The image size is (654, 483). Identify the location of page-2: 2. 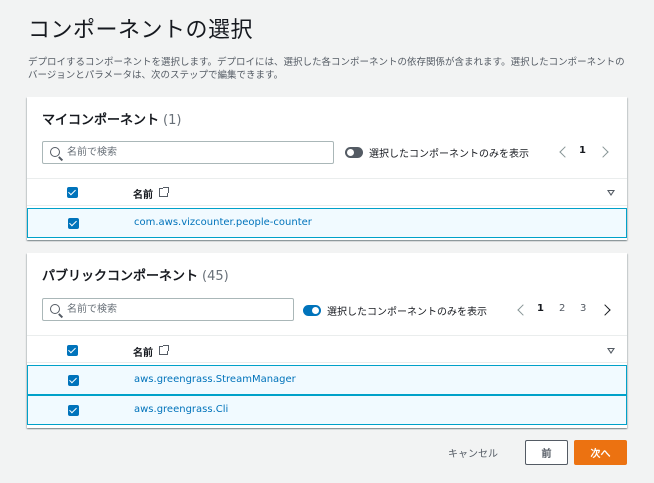
(562, 308).